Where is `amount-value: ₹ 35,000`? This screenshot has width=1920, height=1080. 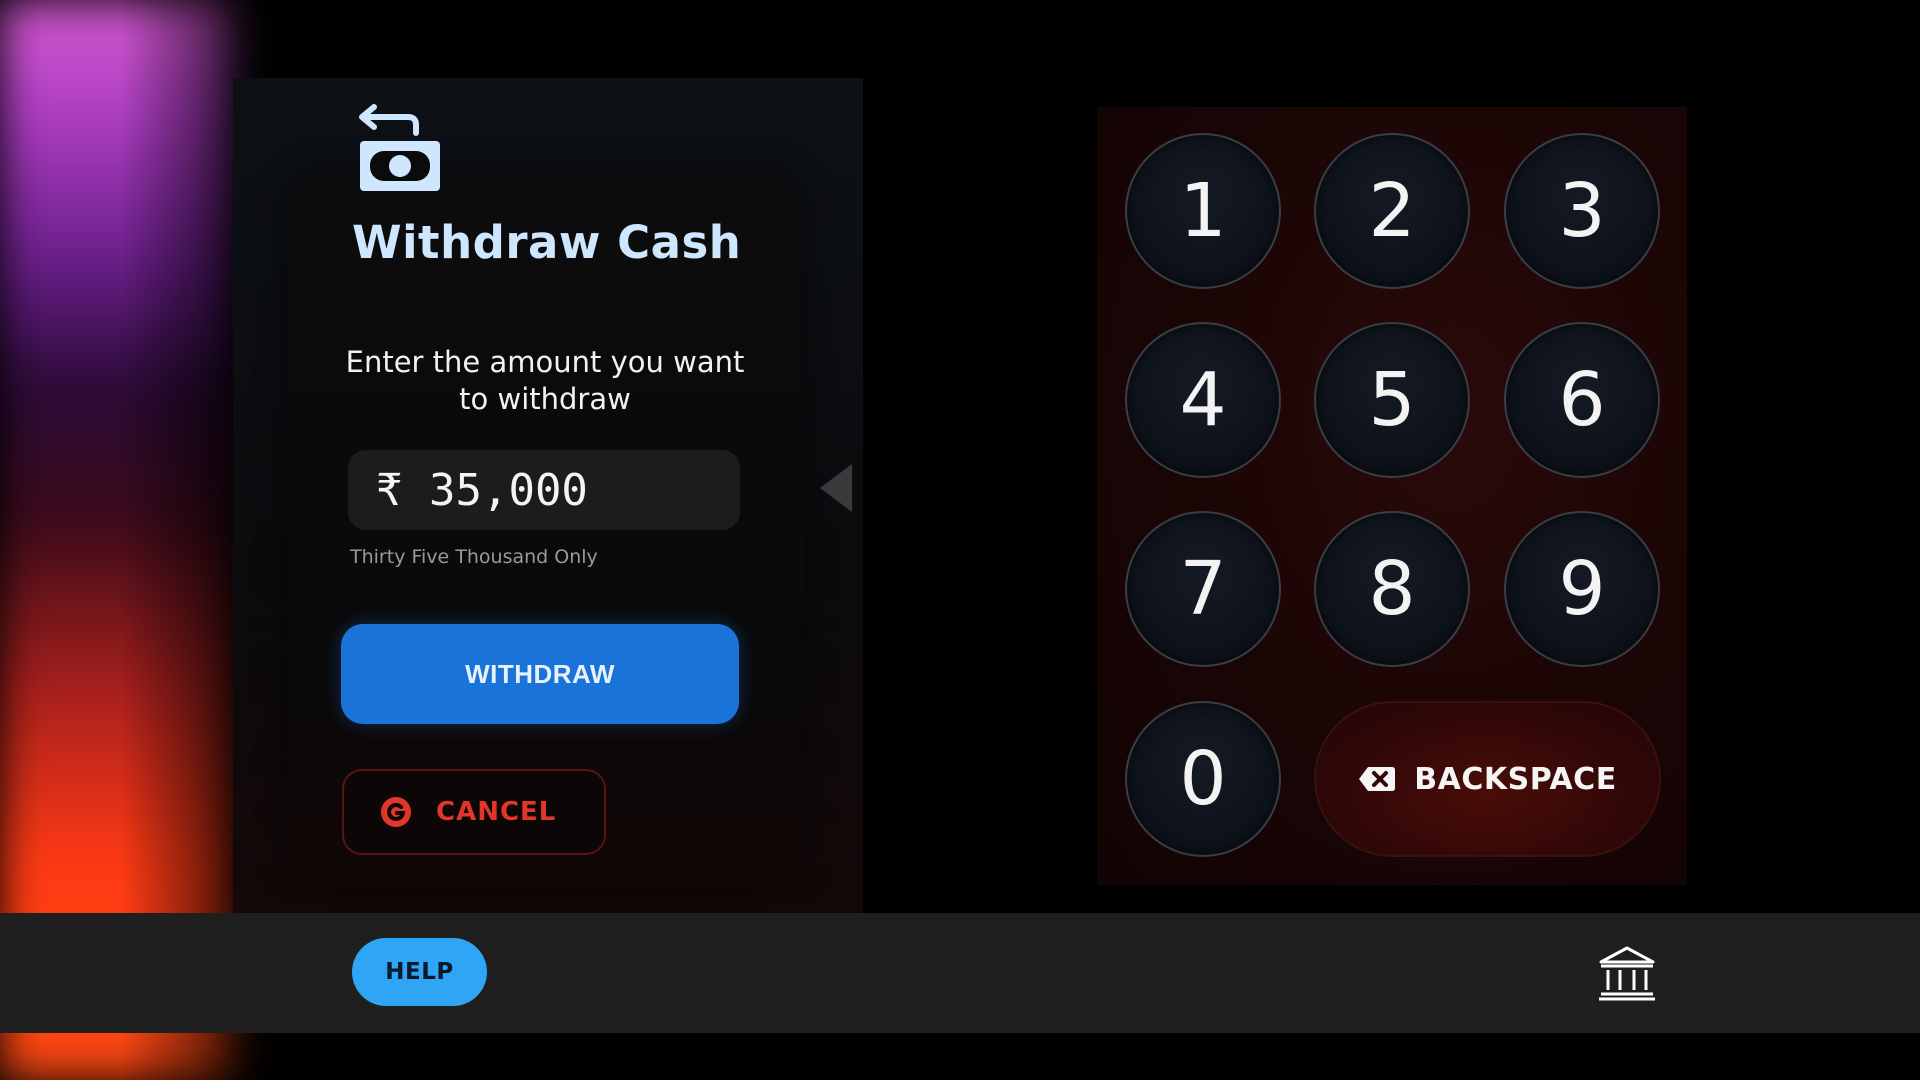
amount-value: ₹ 35,000 is located at coordinates (482, 490).